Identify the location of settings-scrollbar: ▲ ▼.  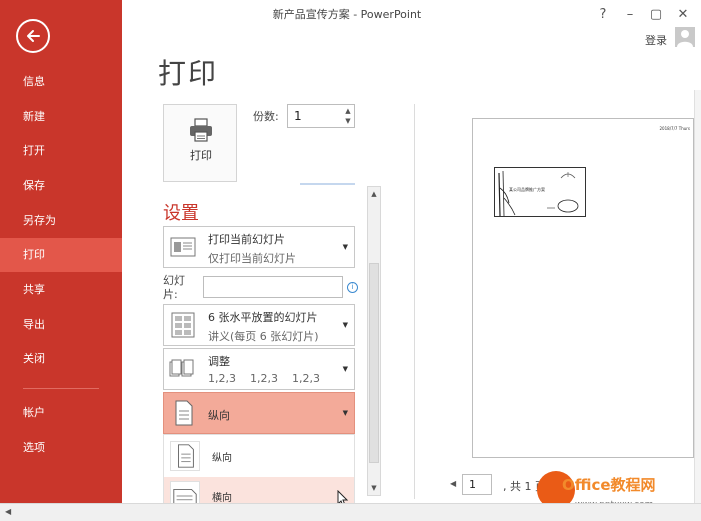
(374, 341).